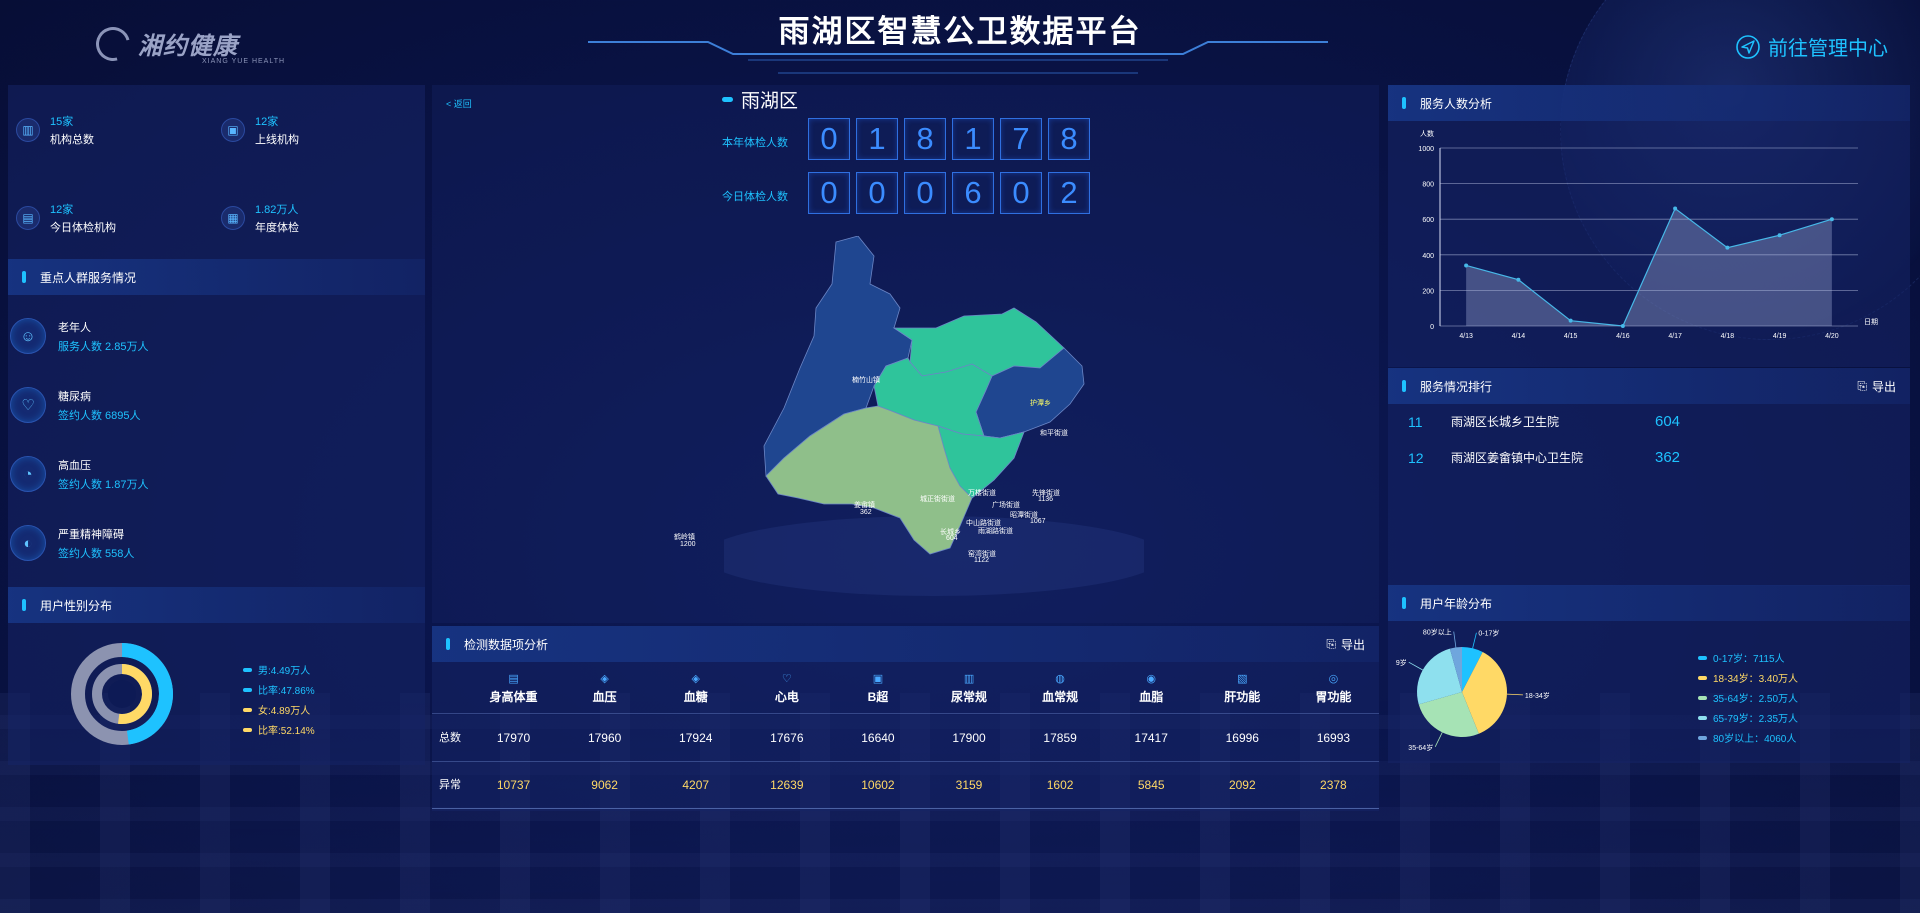  What do you see at coordinates (28, 130) in the screenshot?
I see `building-icon: ▥` at bounding box center [28, 130].